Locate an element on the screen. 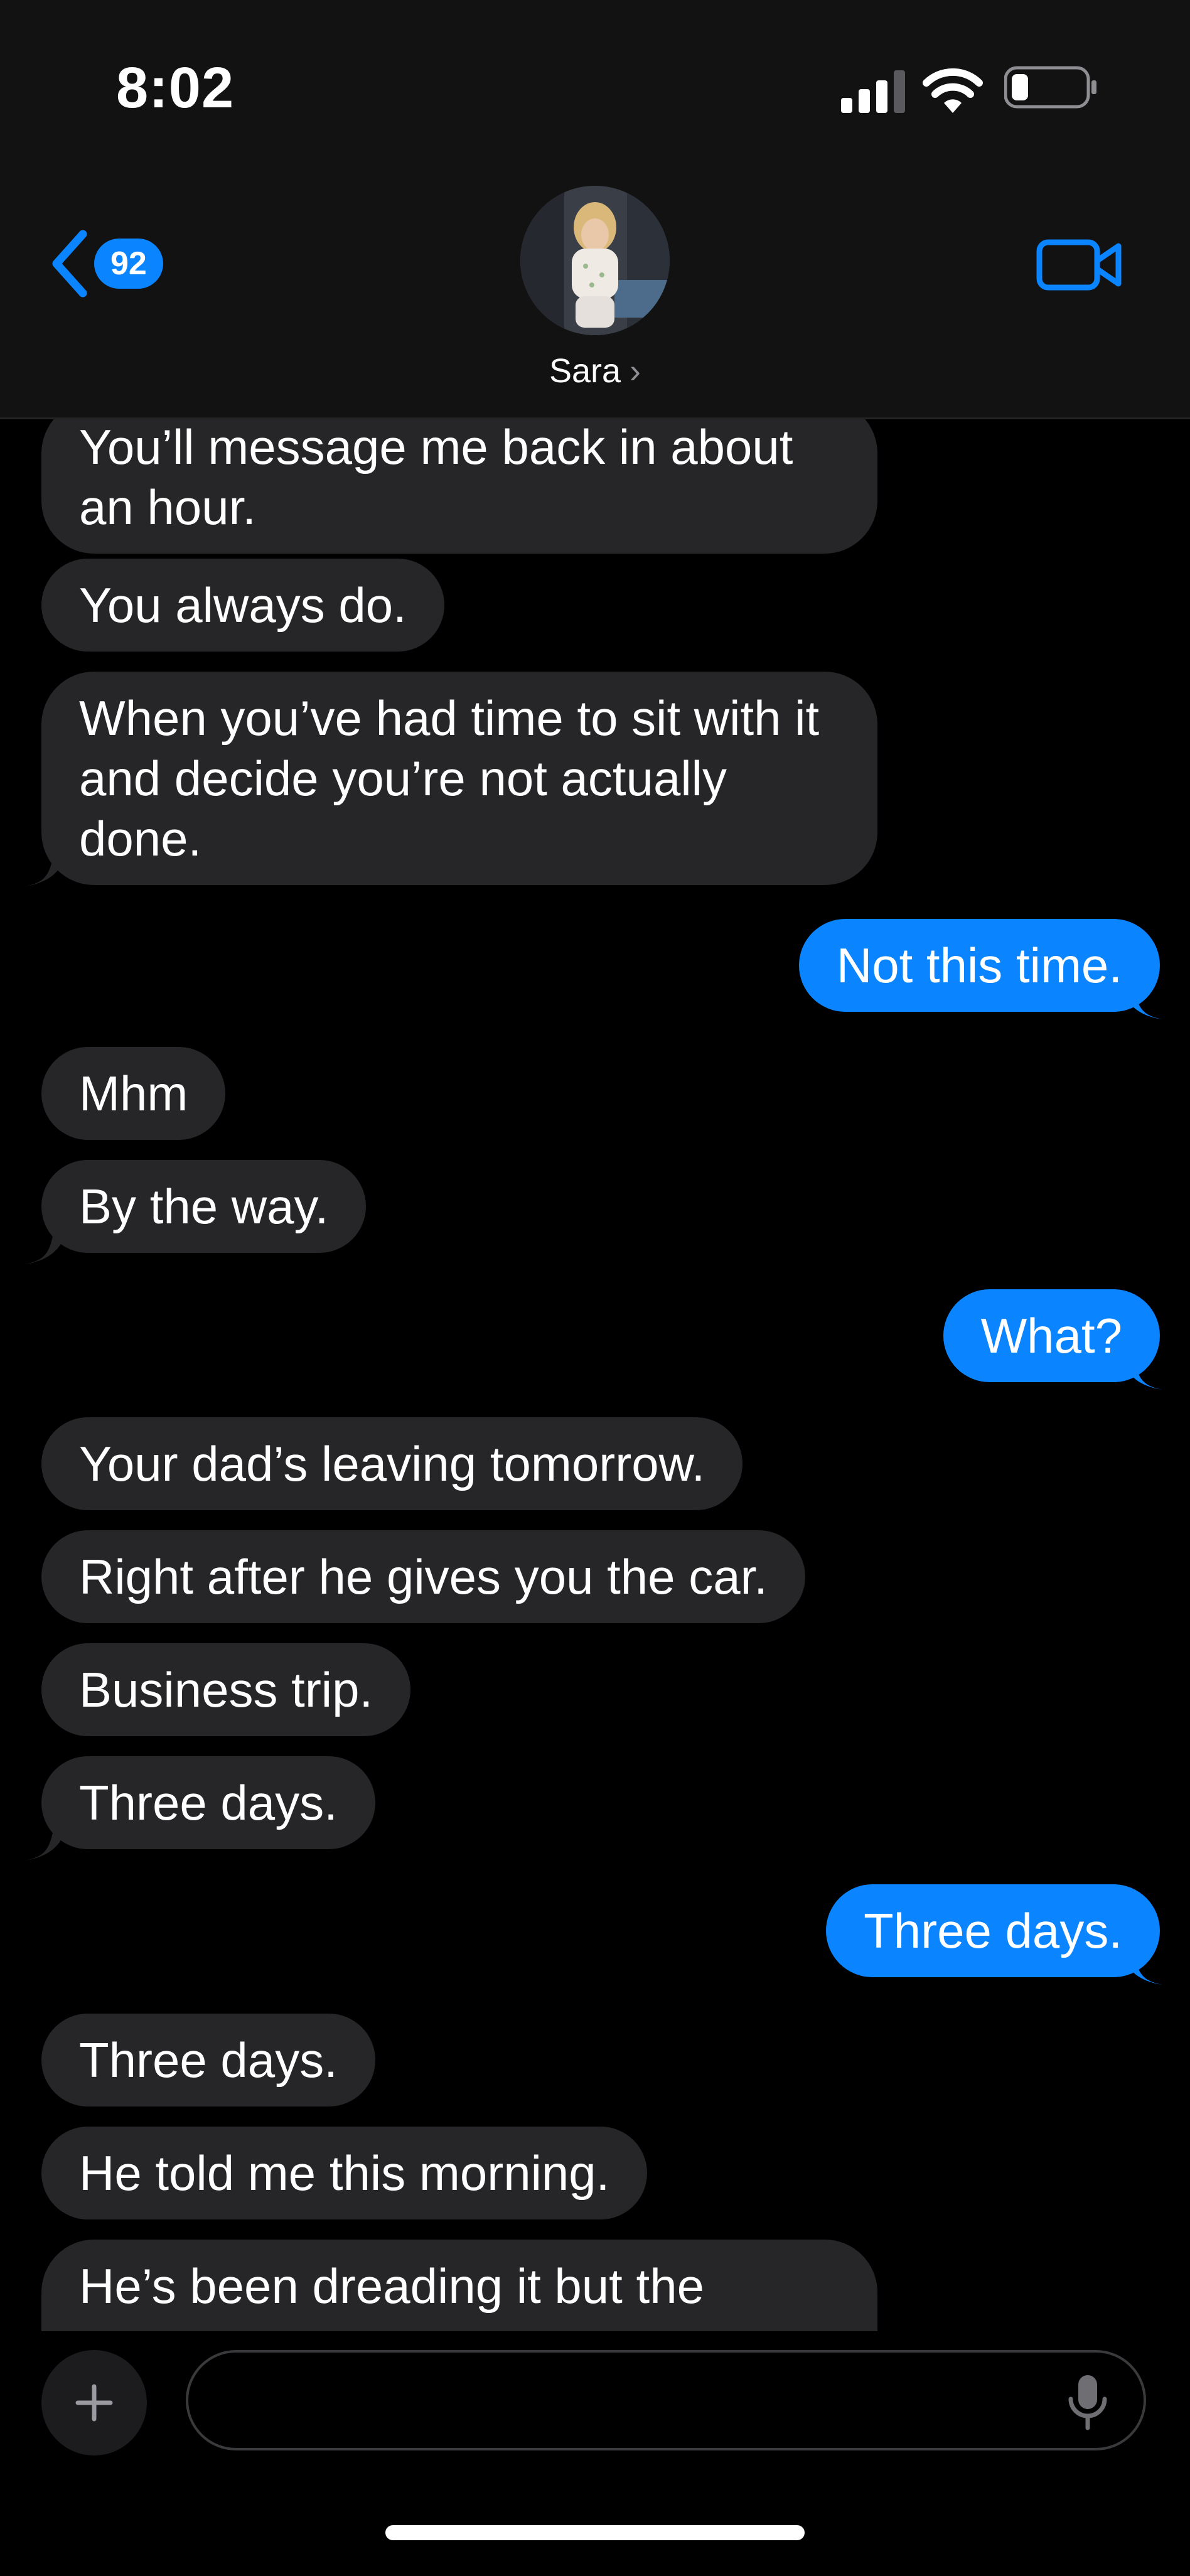 Image resolution: width=1190 pixels, height=2576 pixels. add-attachment-button is located at coordinates (94, 2402).